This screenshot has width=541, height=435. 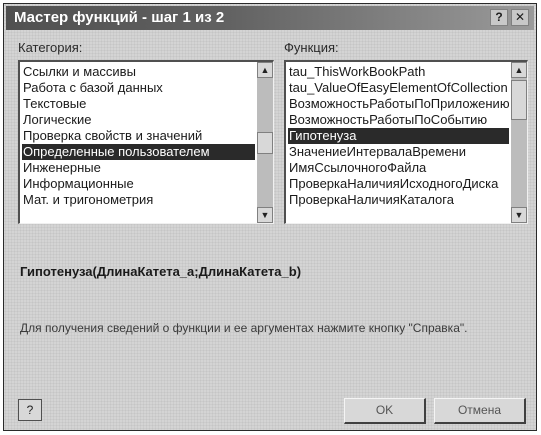 I want to click on title-bar: Мастер функций - шаг 1 из 2 ? ✕, so click(x=270, y=18).